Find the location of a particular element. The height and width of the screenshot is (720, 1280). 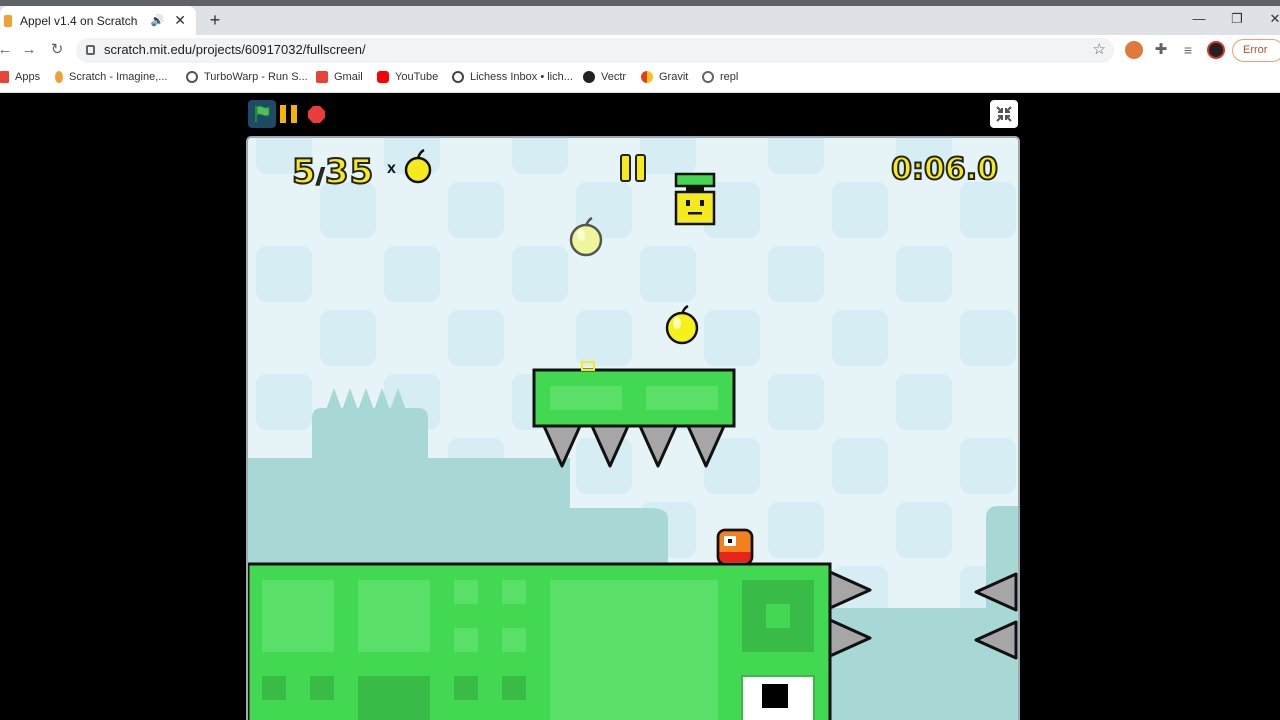

speaker-icon: 🔊 is located at coordinates (158, 20).